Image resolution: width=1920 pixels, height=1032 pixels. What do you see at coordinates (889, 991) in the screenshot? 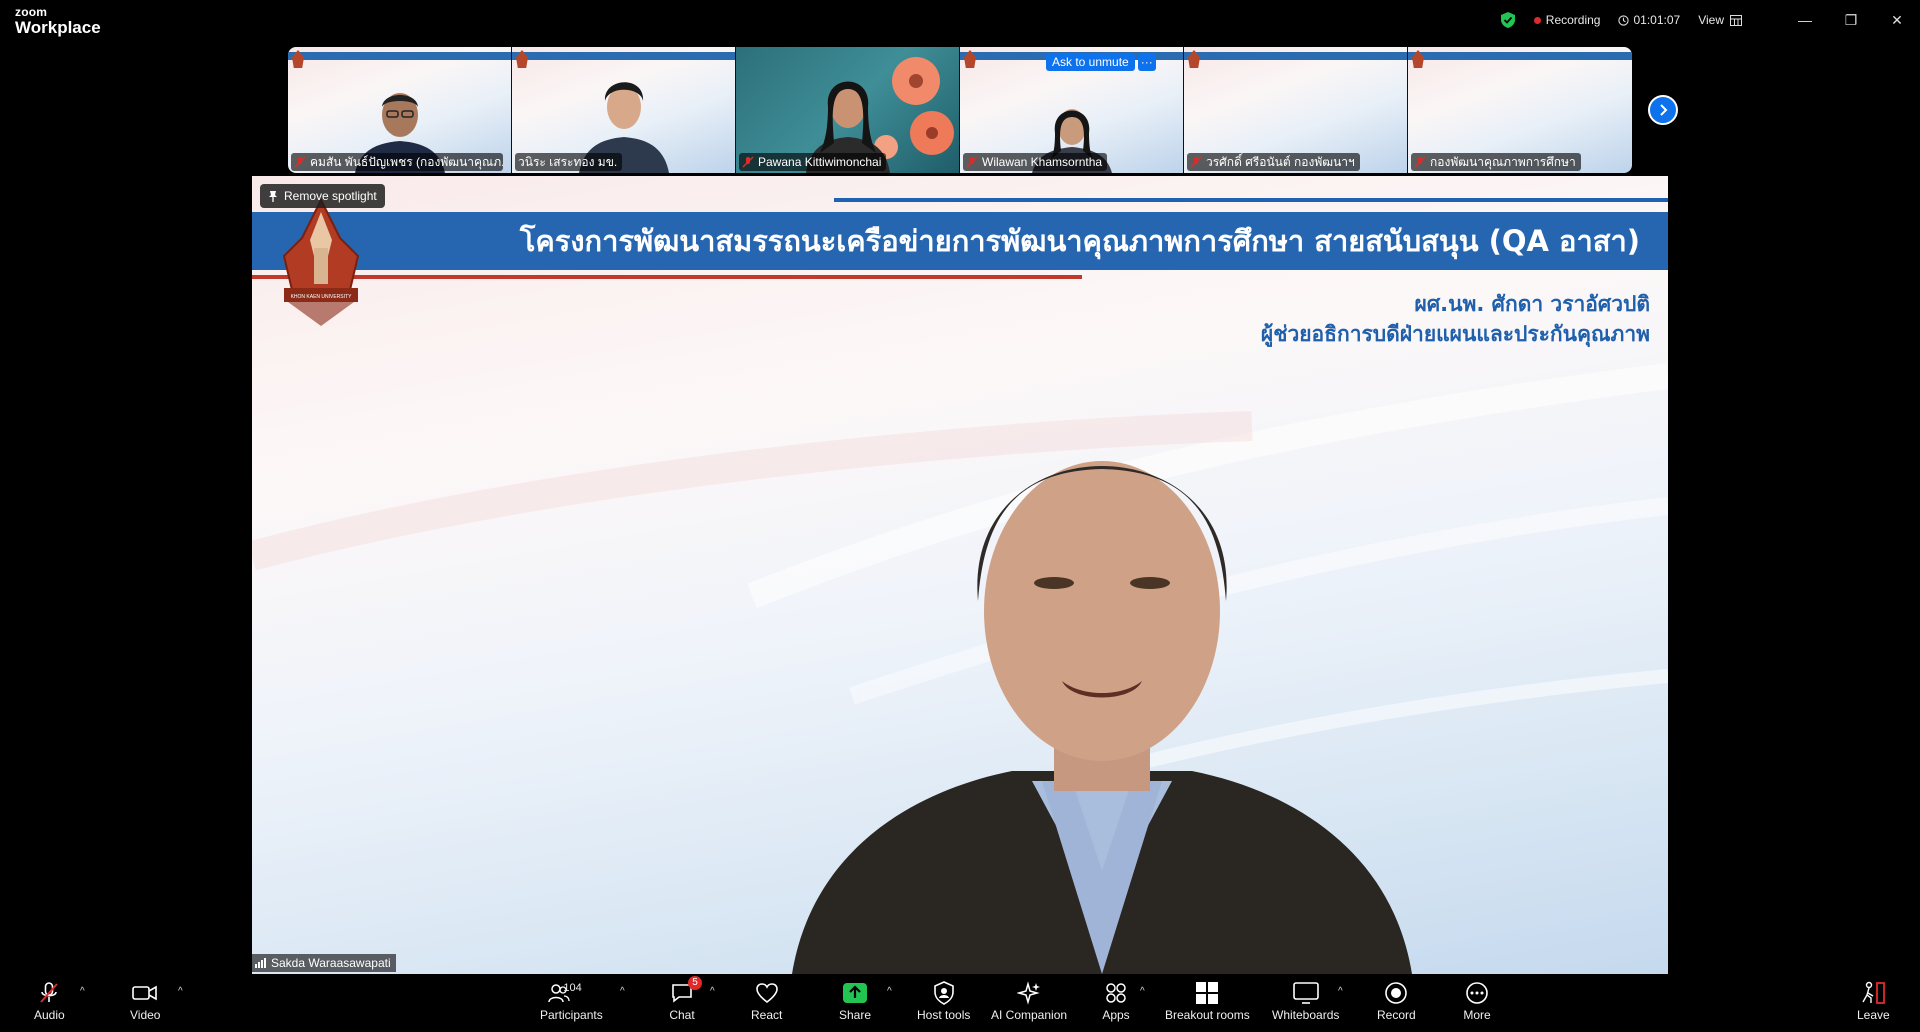
I see `share-options-caret-icon: ^` at bounding box center [889, 991].